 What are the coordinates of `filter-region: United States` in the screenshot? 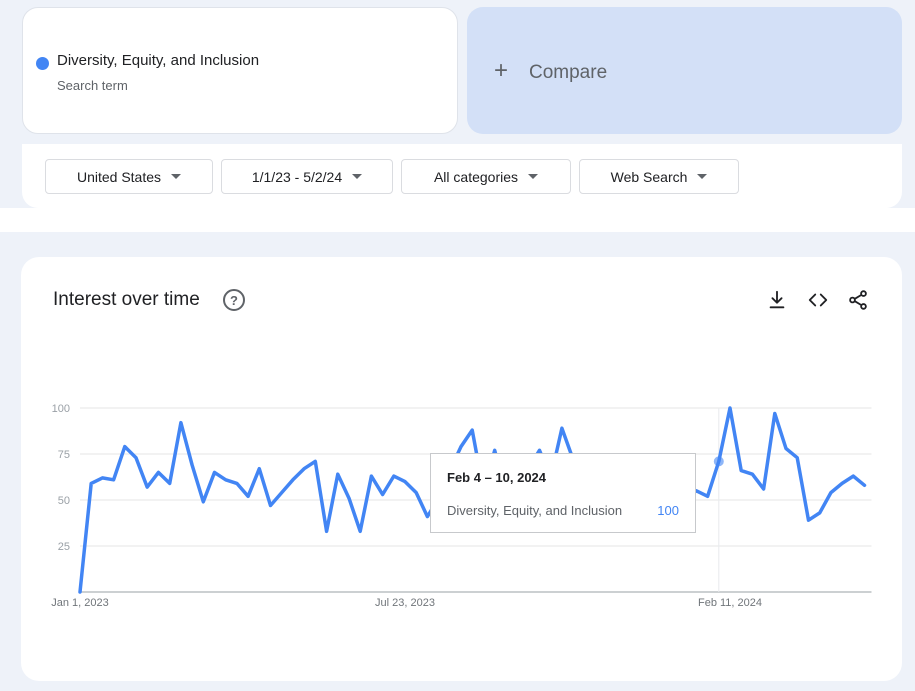 It's located at (129, 176).